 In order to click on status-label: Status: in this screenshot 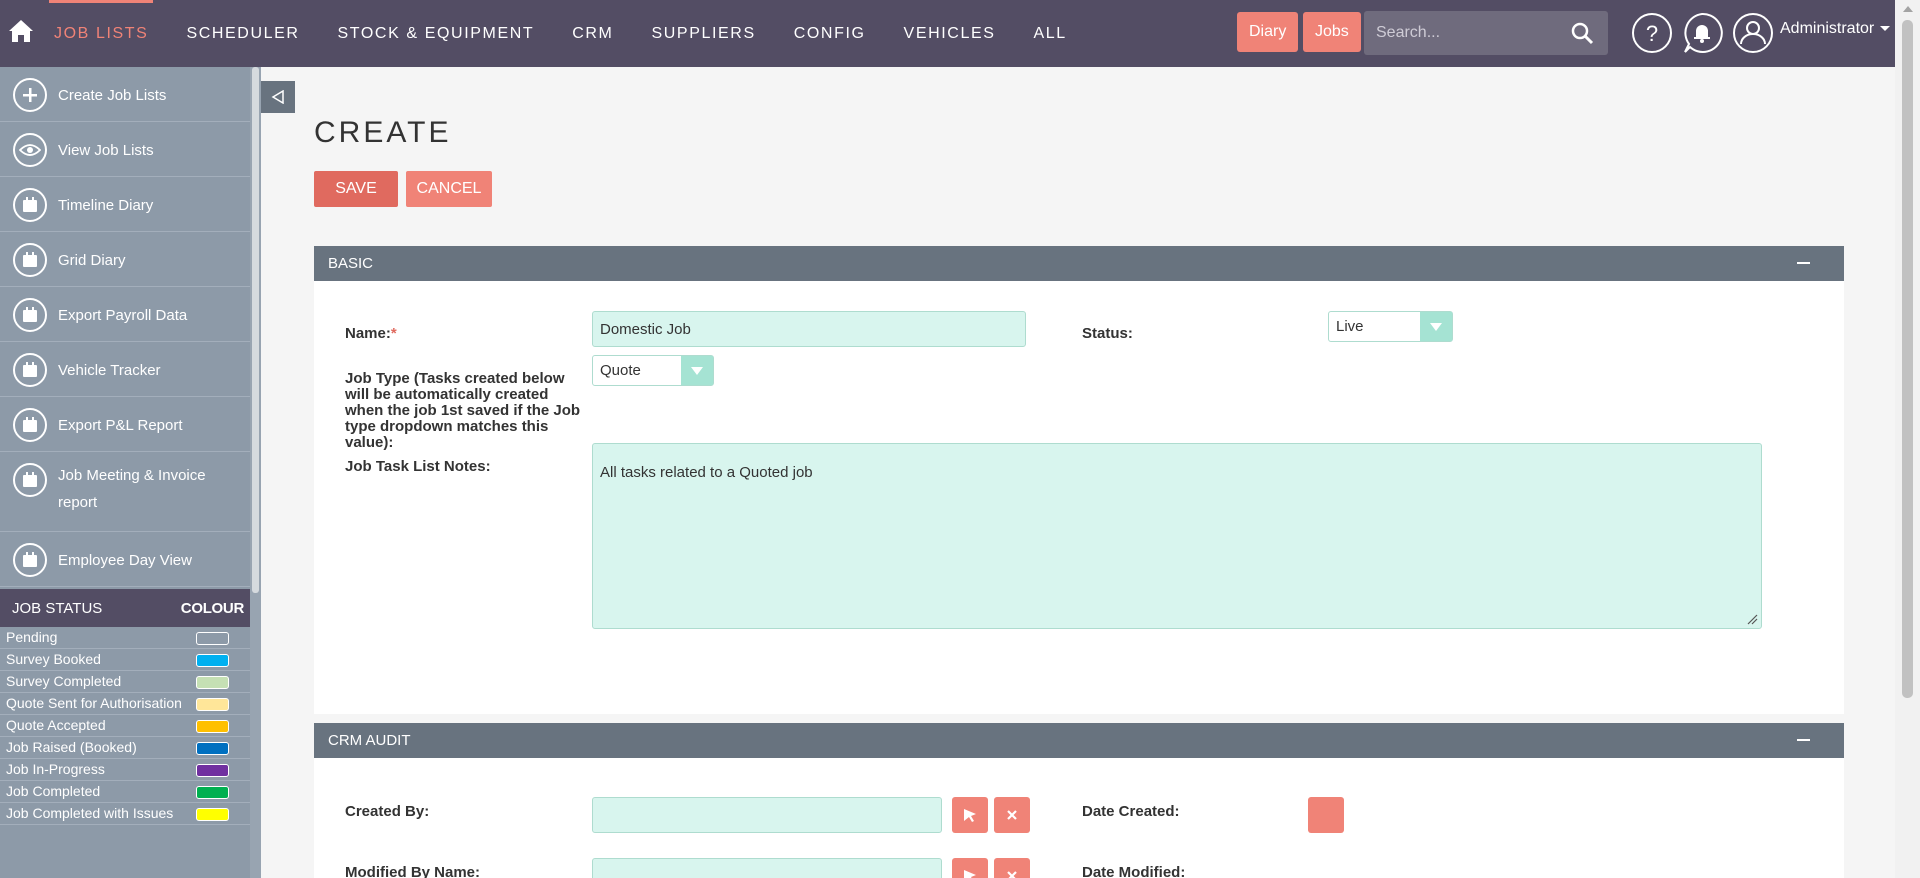, I will do `click(1107, 333)`.